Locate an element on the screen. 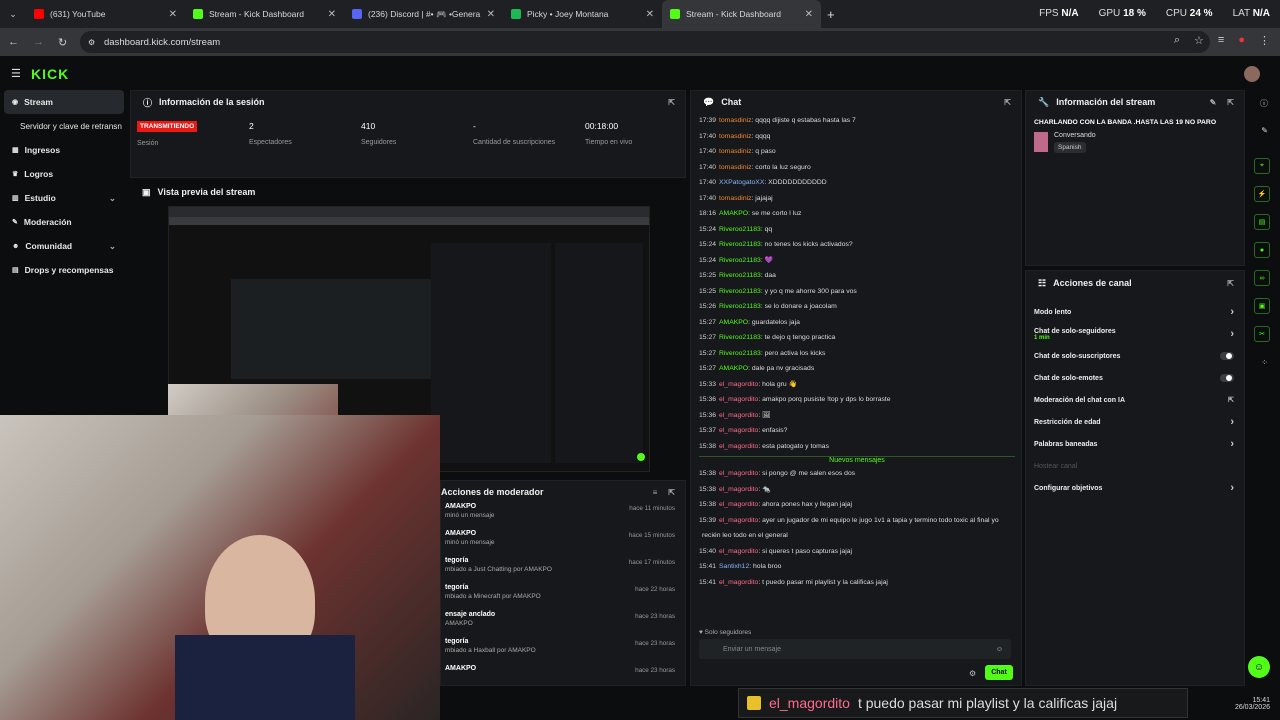 The image size is (1280, 720). sidebar-item: ▦ Ingresos is located at coordinates (64, 150).